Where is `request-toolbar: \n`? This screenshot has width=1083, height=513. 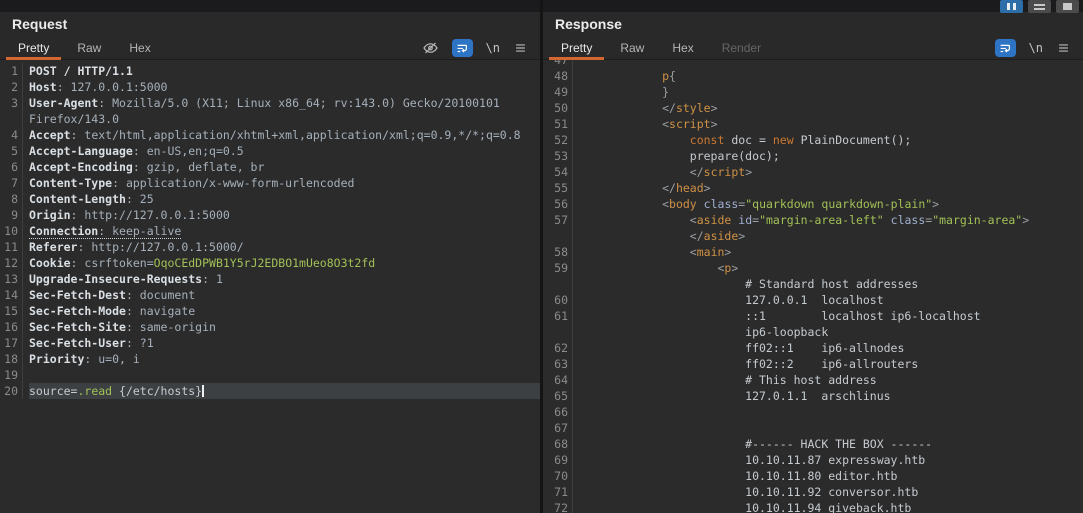
request-toolbar: \n is located at coordinates (481, 47).